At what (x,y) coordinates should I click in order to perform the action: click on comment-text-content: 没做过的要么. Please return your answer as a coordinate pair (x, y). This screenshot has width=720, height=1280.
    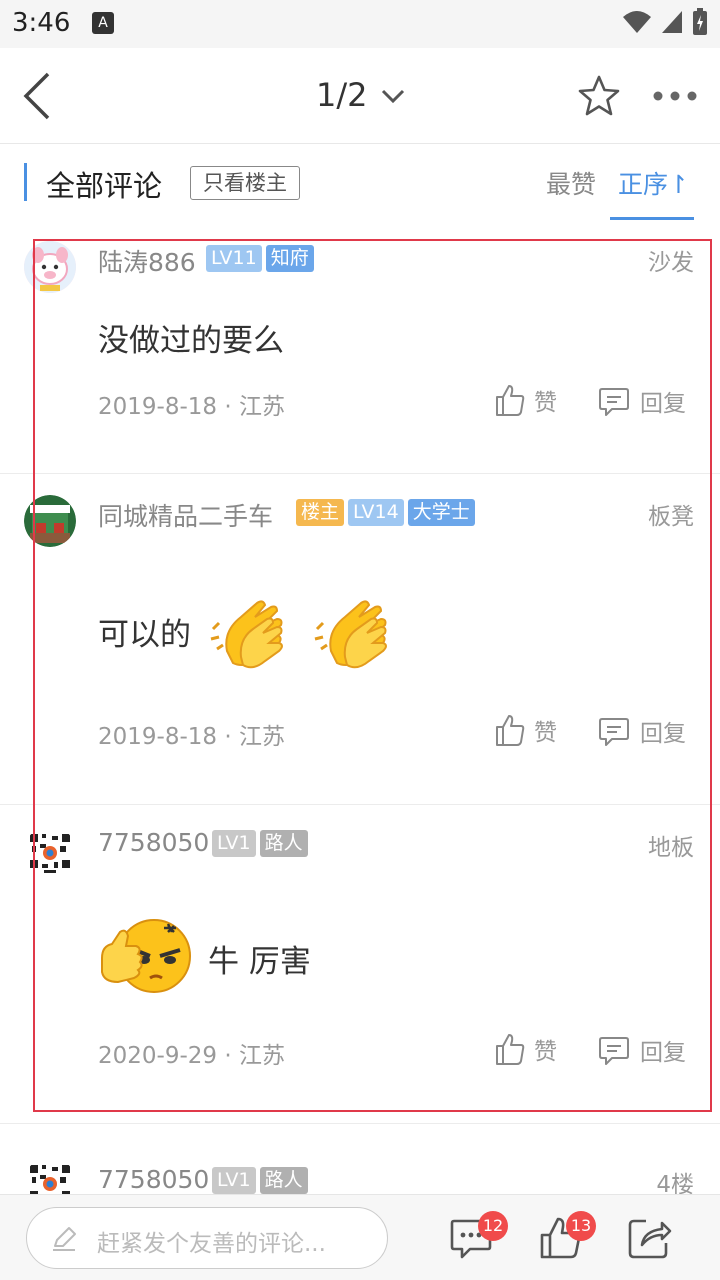
    Looking at the image, I should click on (191, 341).